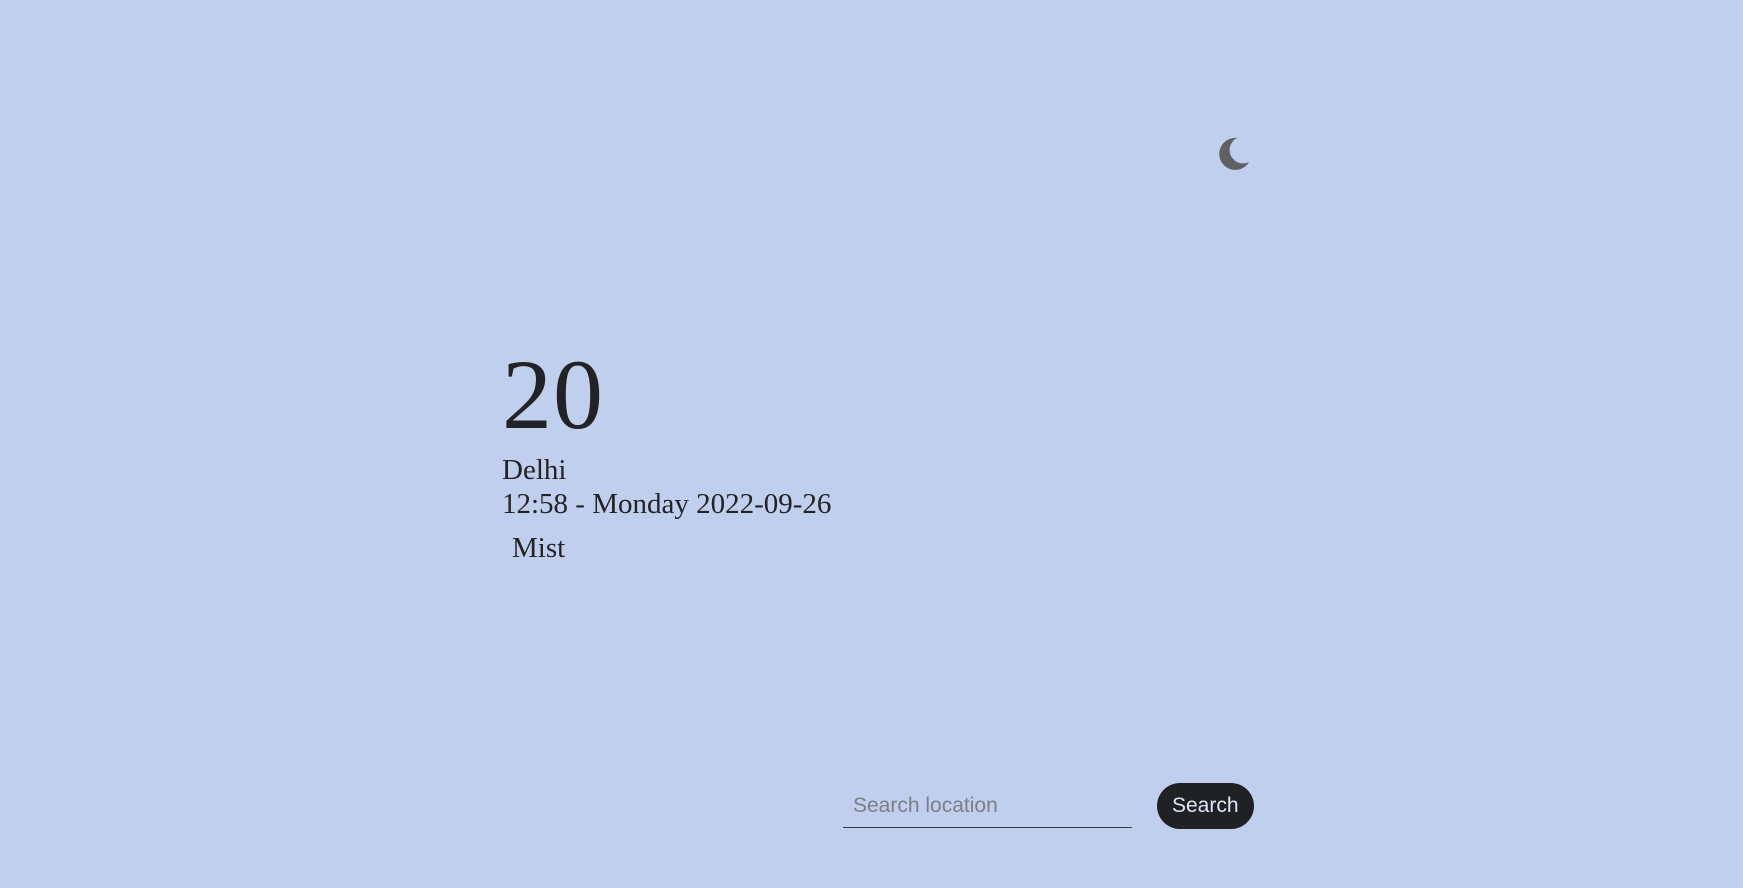  Describe the element at coordinates (553, 394) in the screenshot. I see `temperature: 20` at that location.